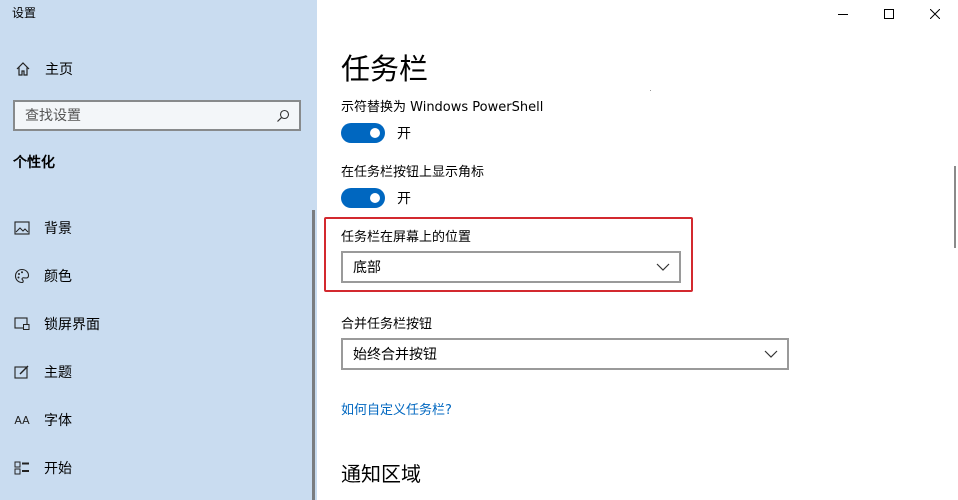 The width and height of the screenshot is (958, 500). Describe the element at coordinates (43, 69) in the screenshot. I see `sidebar-home: 主页` at that location.